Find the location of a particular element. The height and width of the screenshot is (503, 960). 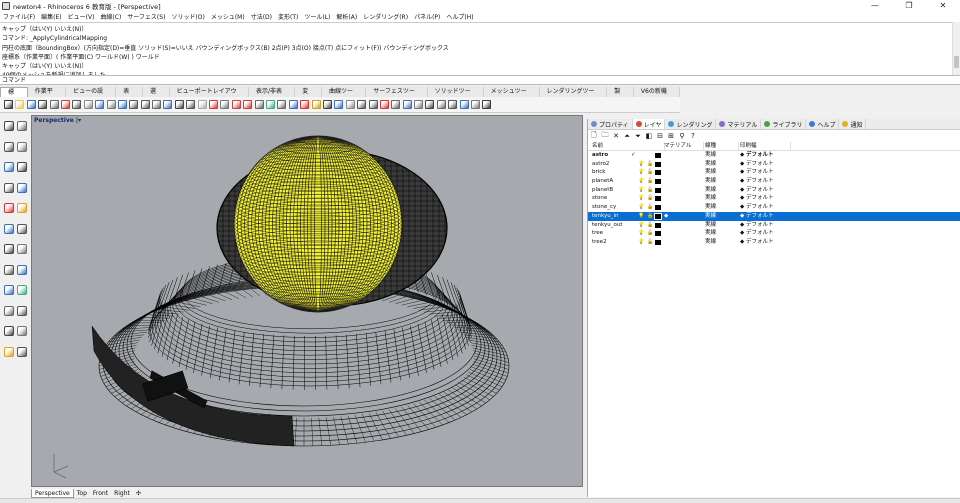

layer-row: tree2 💡 🔓 実線 ◆ デフォルト is located at coordinates (774, 242).